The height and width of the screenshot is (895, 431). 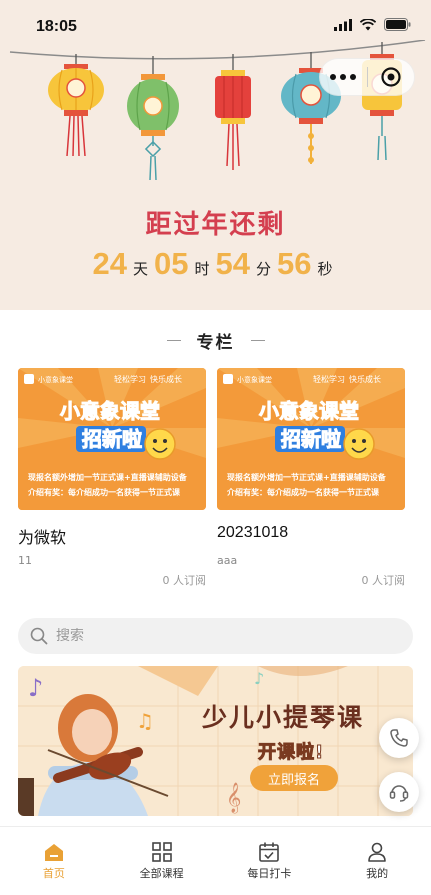 I want to click on search-input, so click(x=216, y=636).